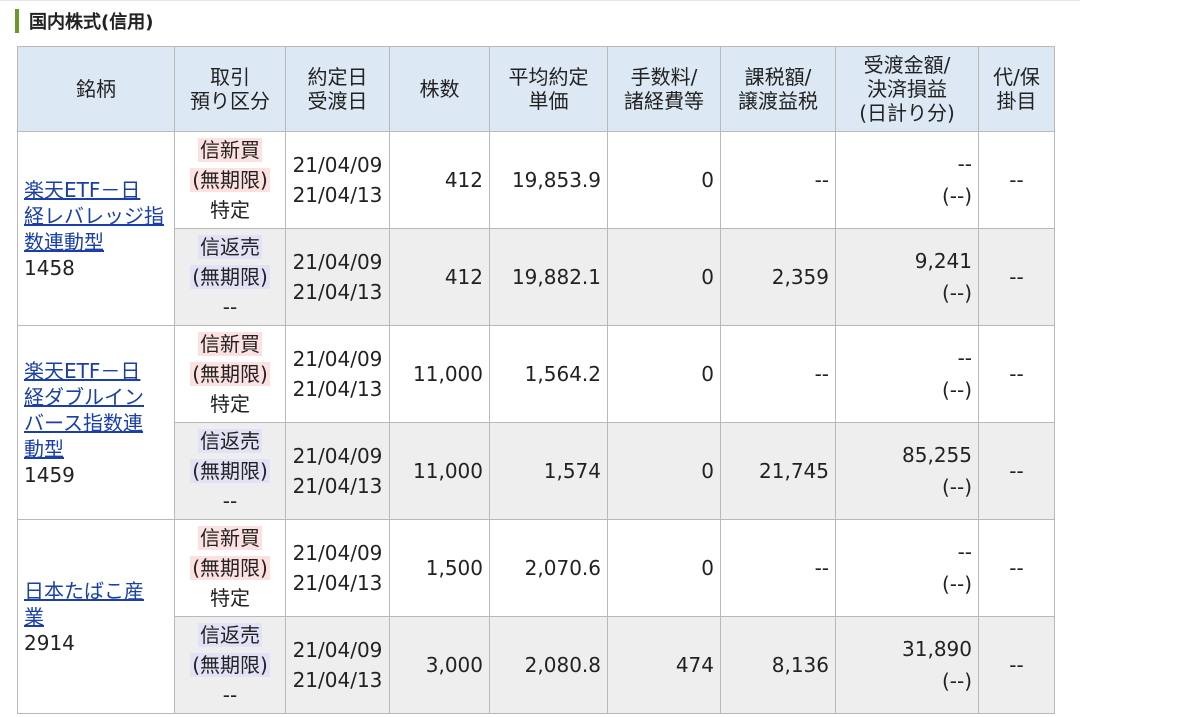  What do you see at coordinates (230, 89) in the screenshot?
I see `col-header-trade-type: 取引 預り区分` at bounding box center [230, 89].